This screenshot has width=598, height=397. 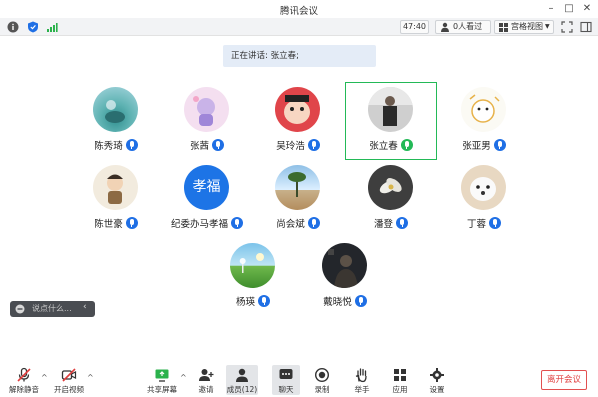 I want to click on close-icon: ✕, so click(x=587, y=9).